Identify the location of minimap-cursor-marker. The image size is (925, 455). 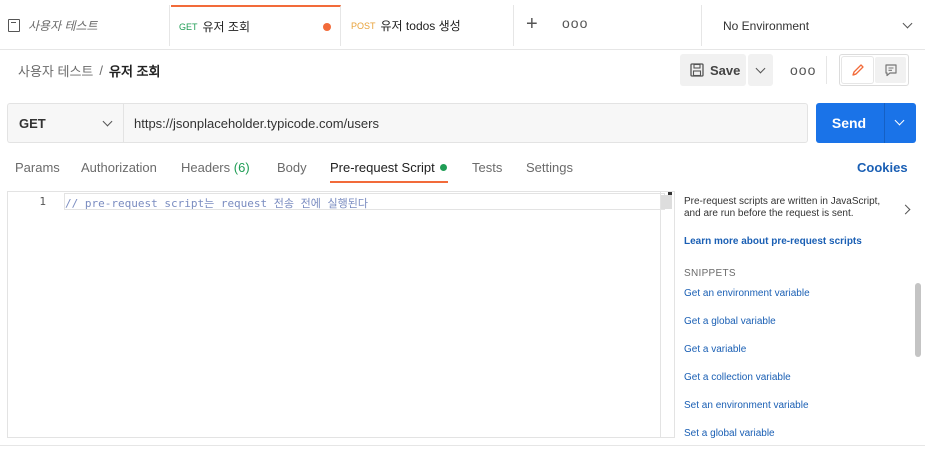
(670, 193).